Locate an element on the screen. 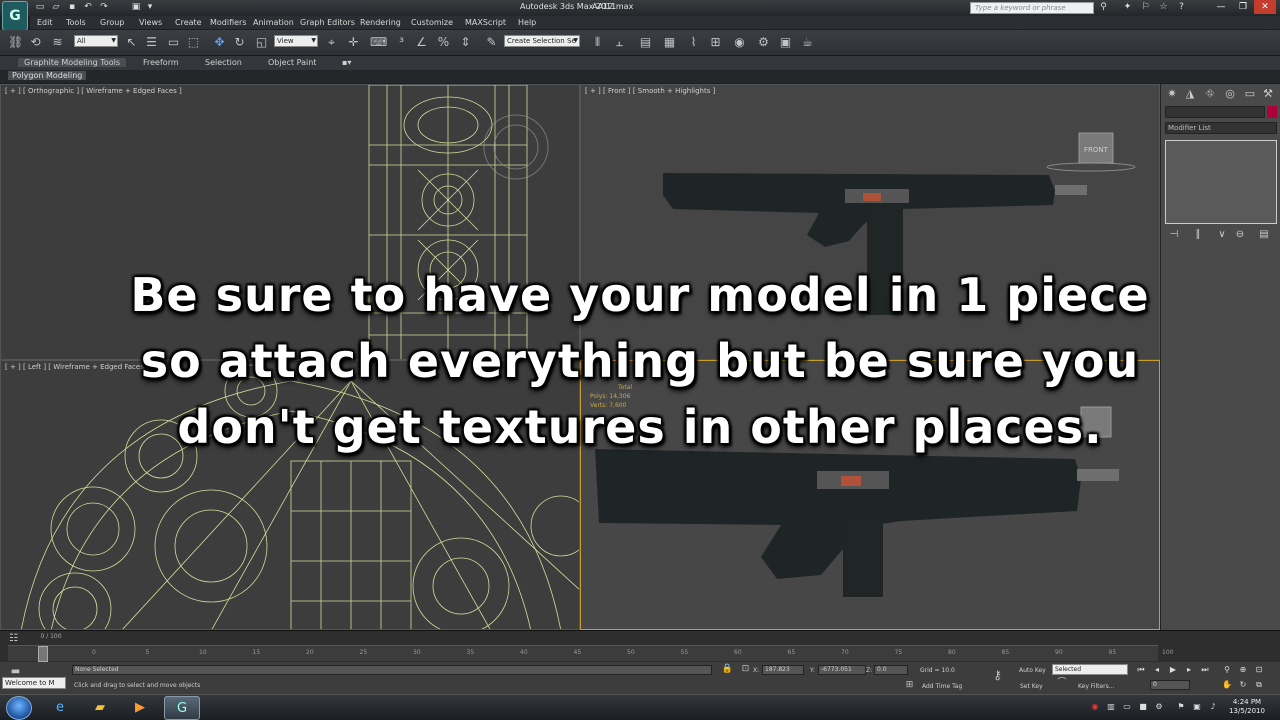 This screenshot has width=1280, height=720. favorites-icon: ☆ is located at coordinates (1163, 7).